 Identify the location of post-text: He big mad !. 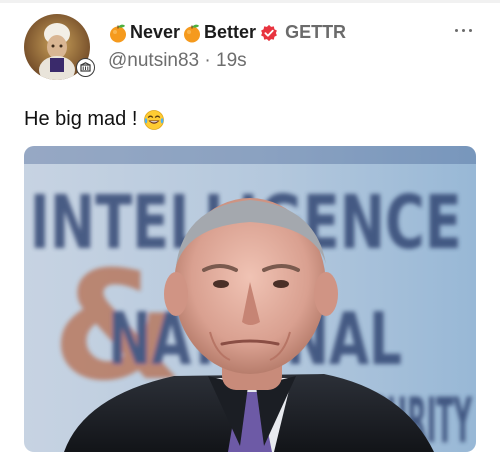
(94, 119).